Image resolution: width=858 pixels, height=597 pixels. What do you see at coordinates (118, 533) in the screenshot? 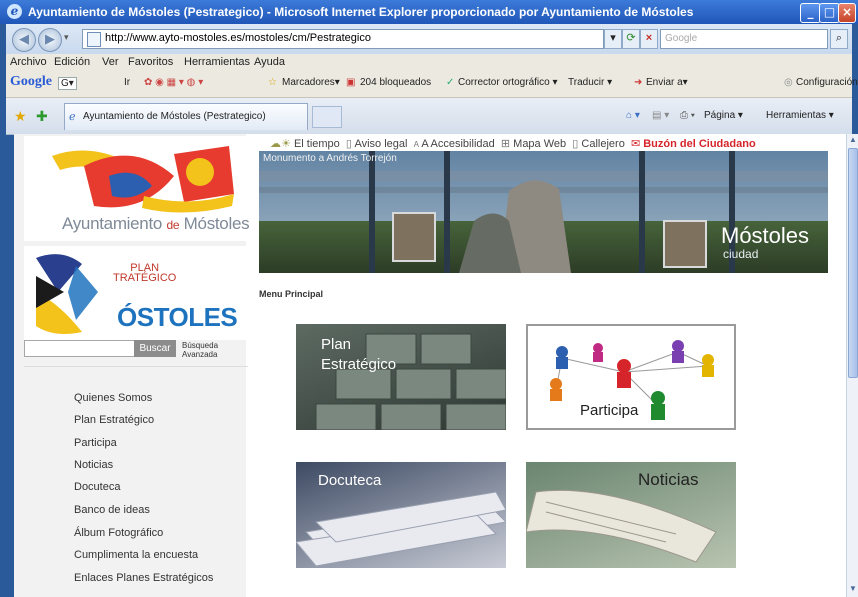
I see `nav-album-fotografico: Álbum Fotográfico` at bounding box center [118, 533].